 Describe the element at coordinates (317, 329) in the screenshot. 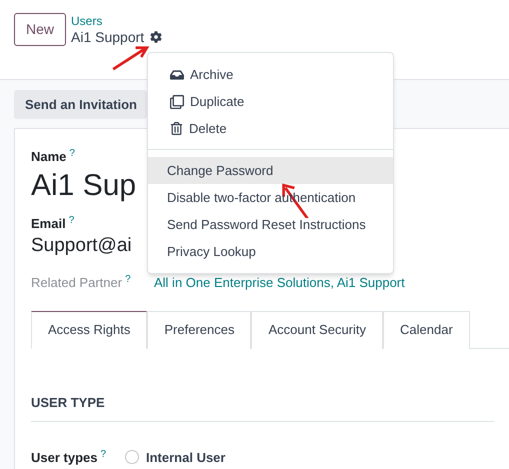

I see `tab: Account Security` at that location.